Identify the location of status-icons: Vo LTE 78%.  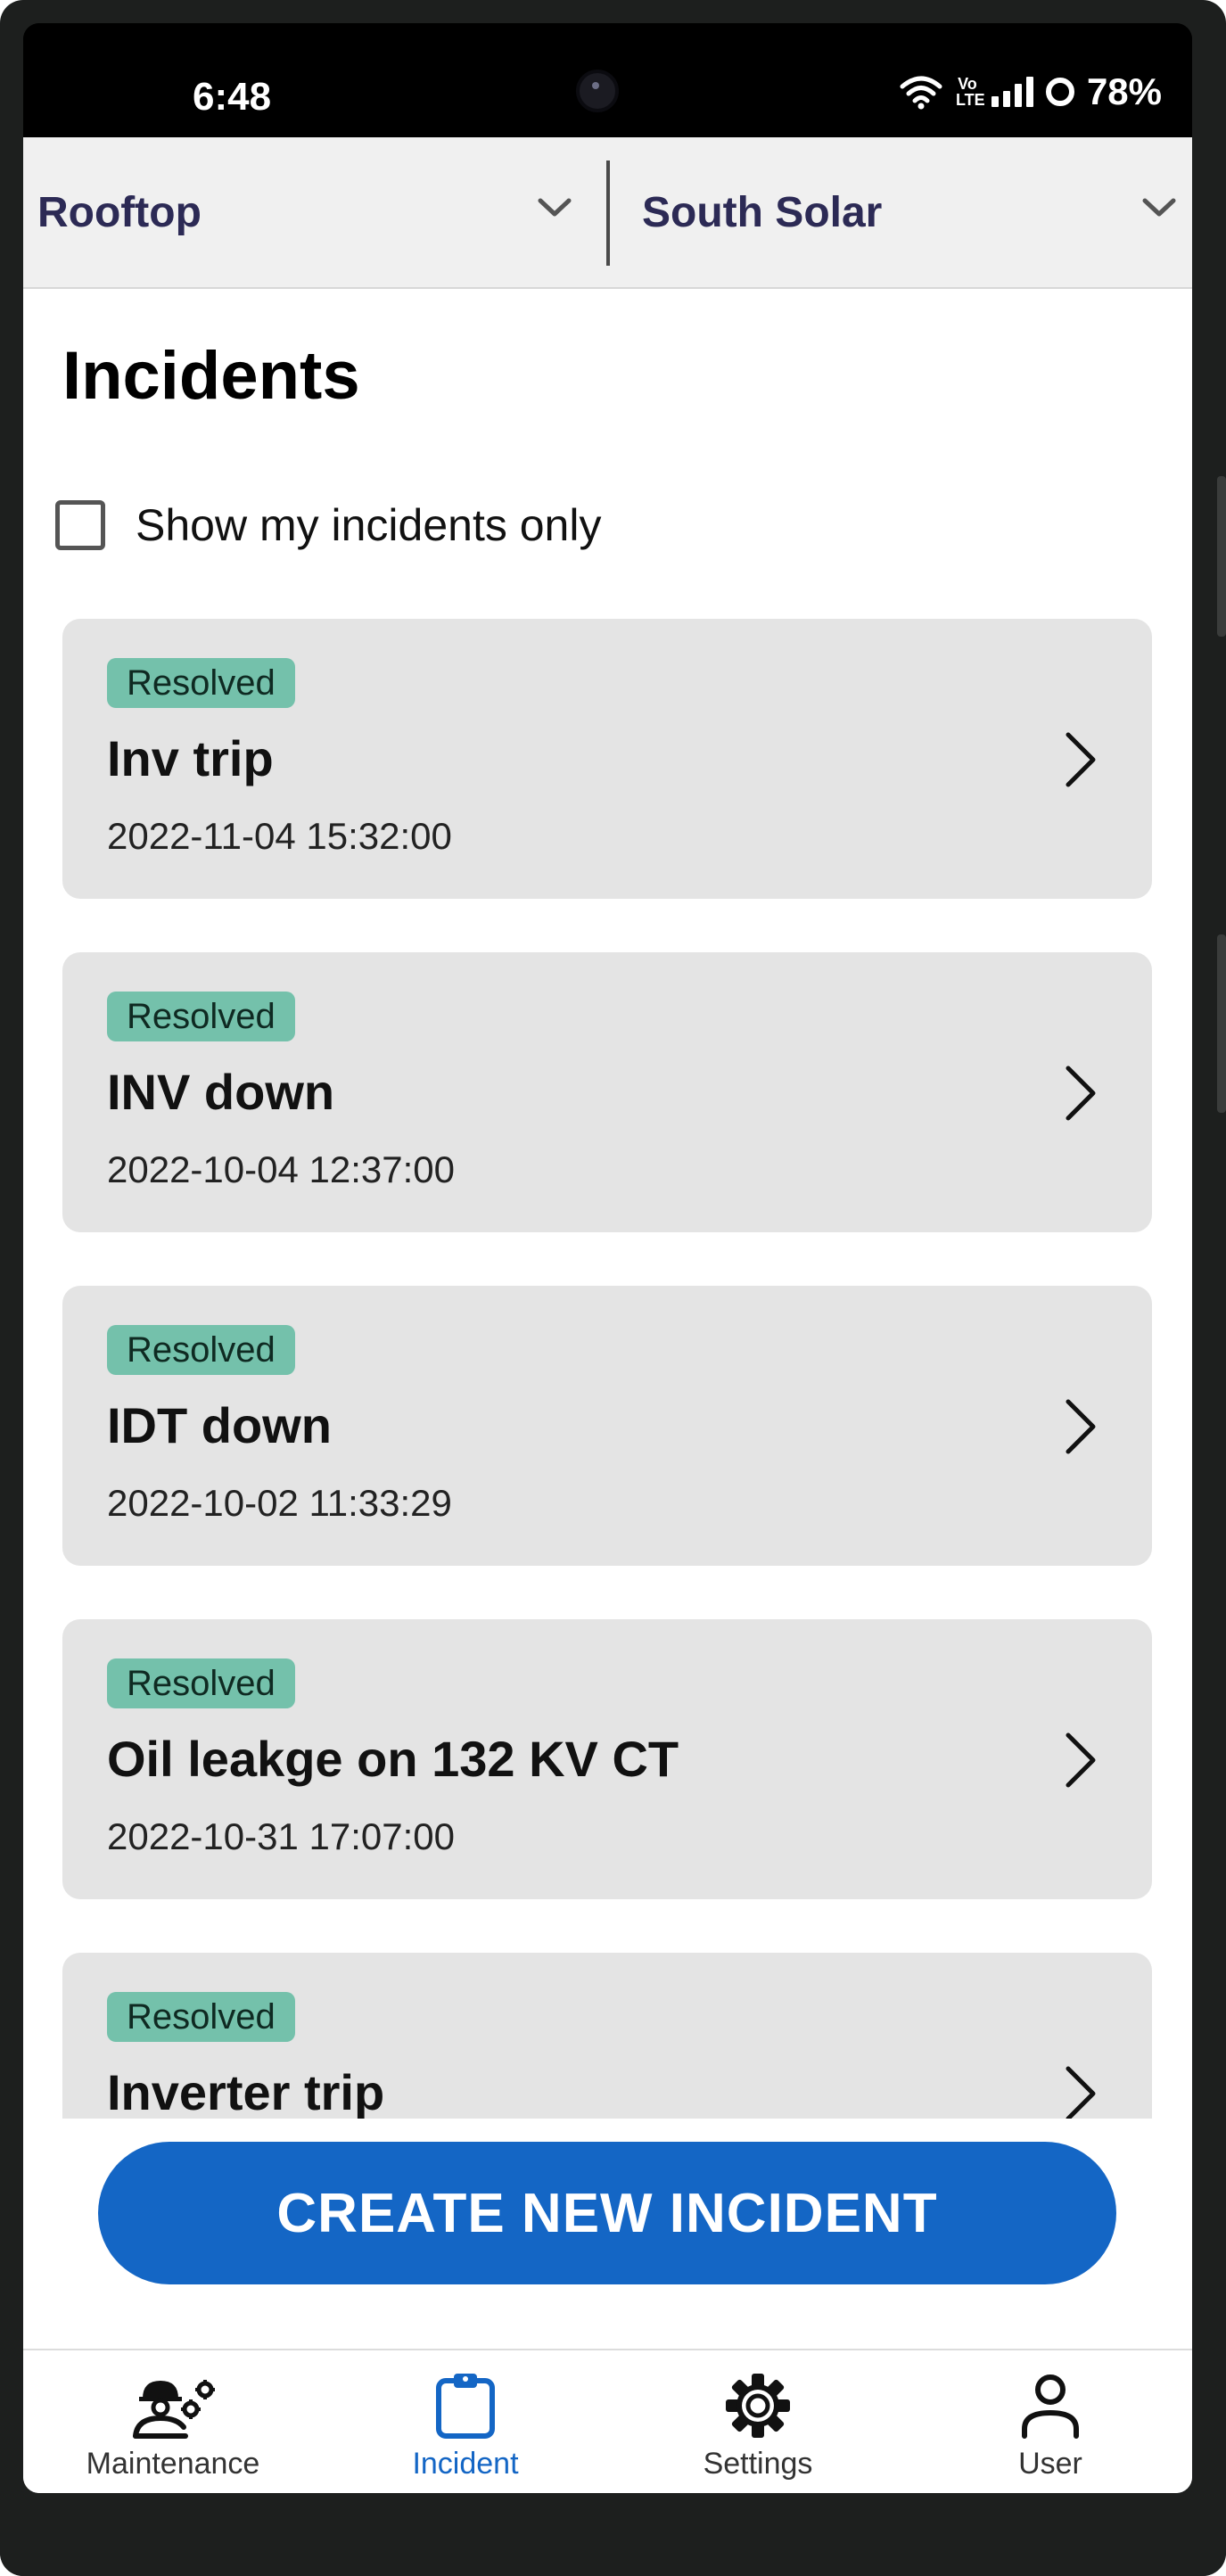
(1030, 92).